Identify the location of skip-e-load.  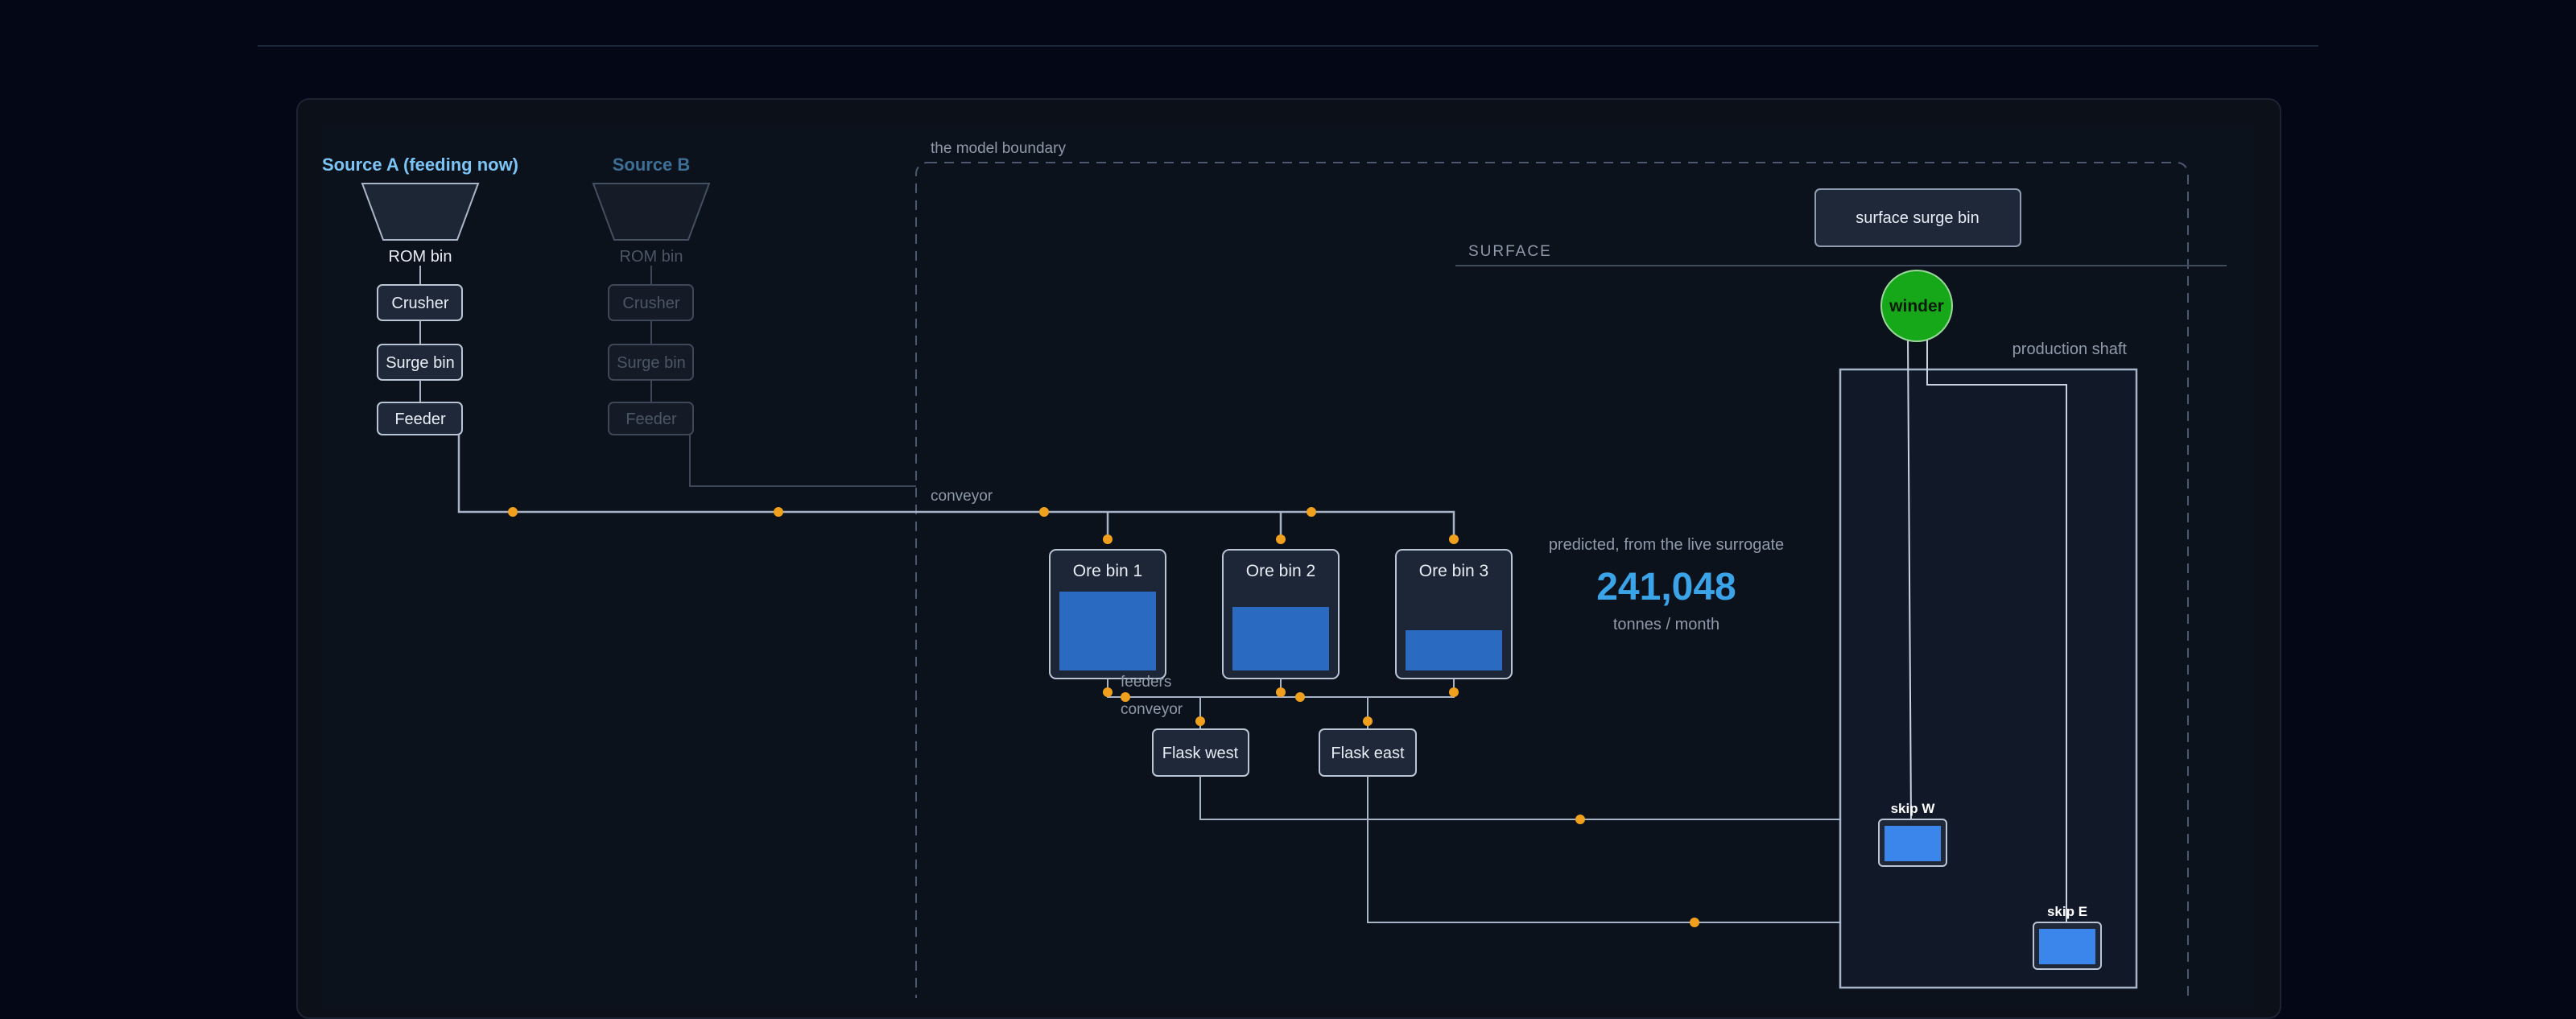
(2067, 946).